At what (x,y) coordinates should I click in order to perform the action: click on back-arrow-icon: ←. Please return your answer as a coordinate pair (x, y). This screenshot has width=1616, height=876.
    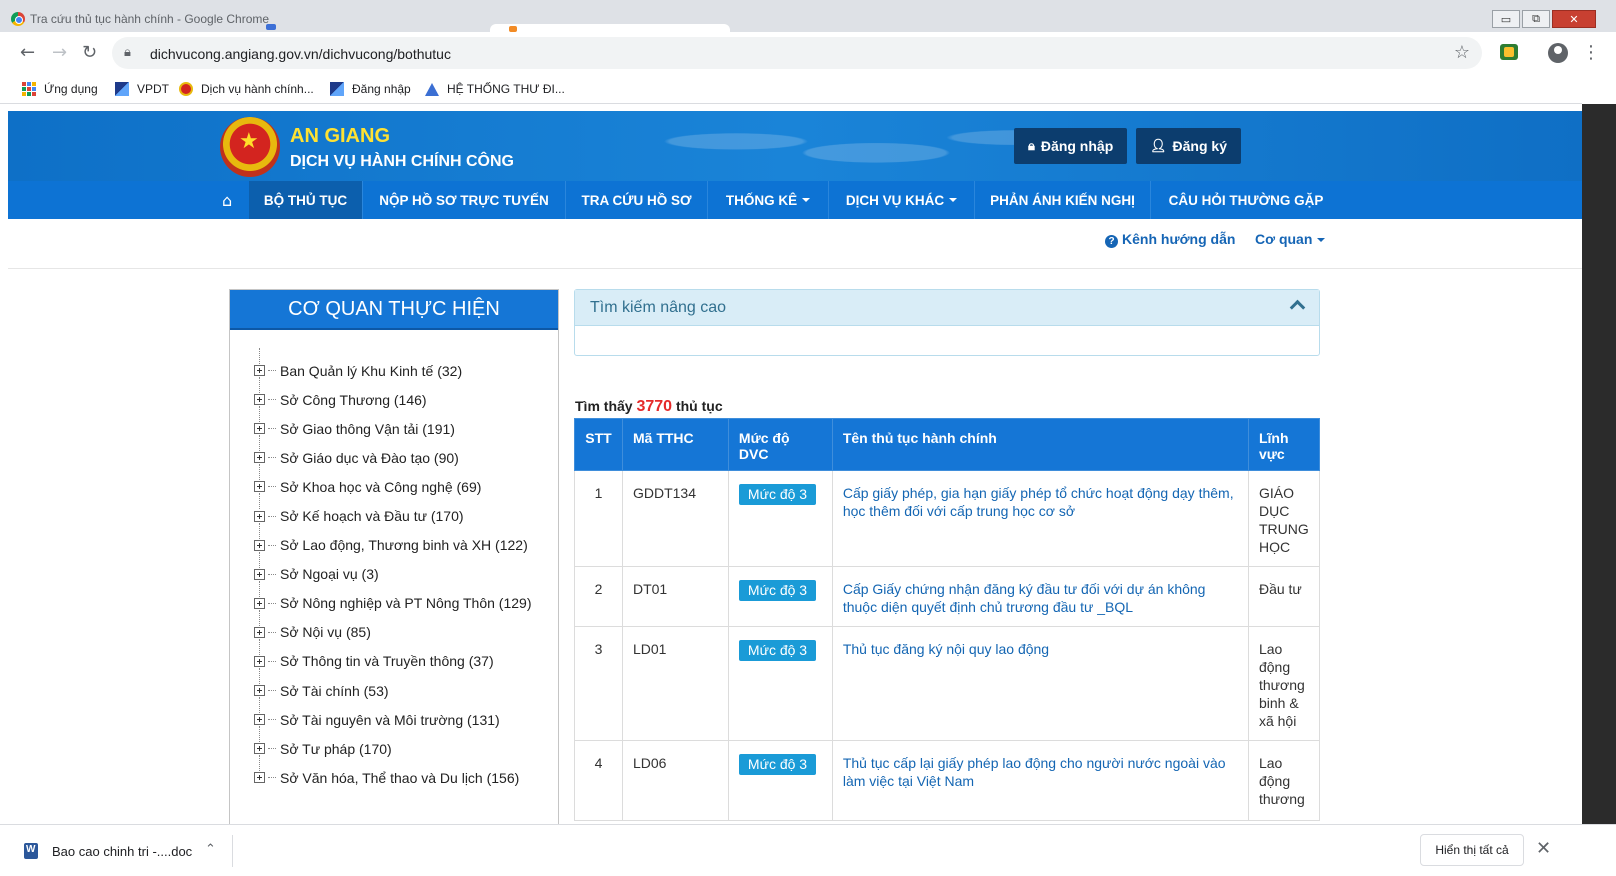
    Looking at the image, I should click on (27, 52).